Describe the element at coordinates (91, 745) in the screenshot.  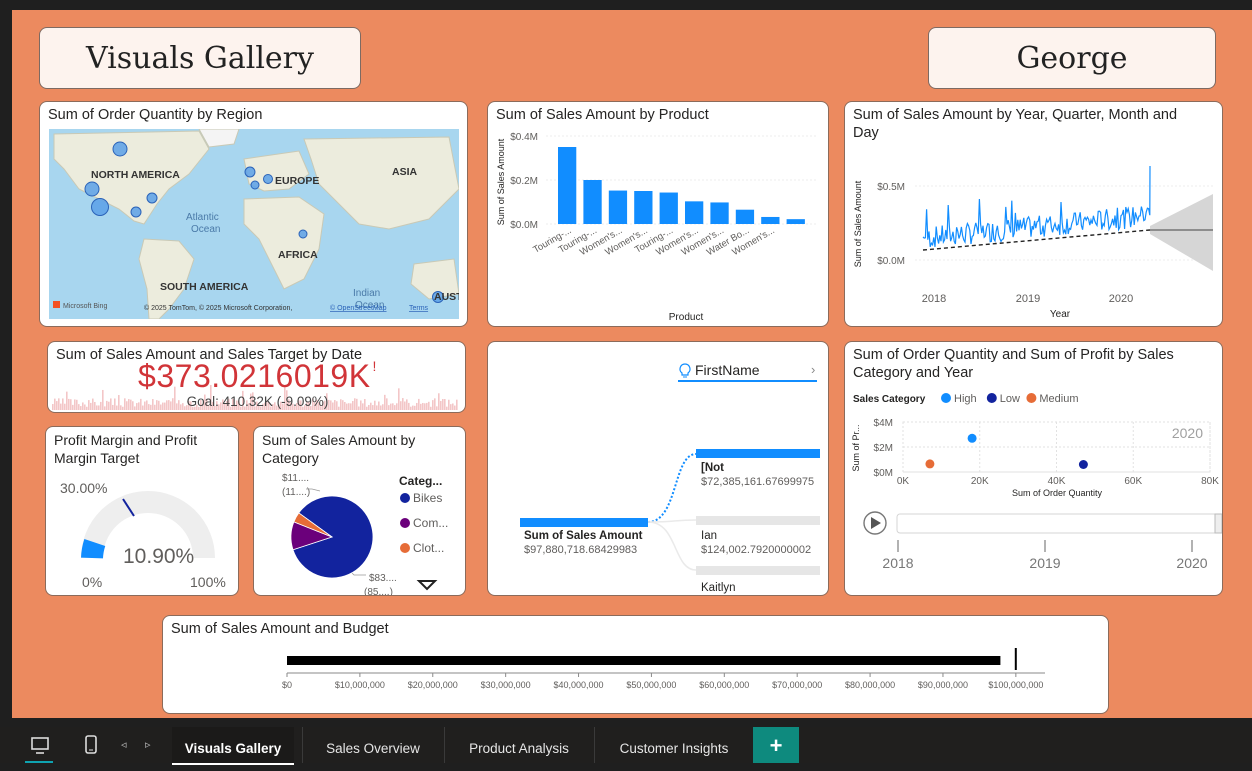
I see `mobile-layout-icon` at that location.